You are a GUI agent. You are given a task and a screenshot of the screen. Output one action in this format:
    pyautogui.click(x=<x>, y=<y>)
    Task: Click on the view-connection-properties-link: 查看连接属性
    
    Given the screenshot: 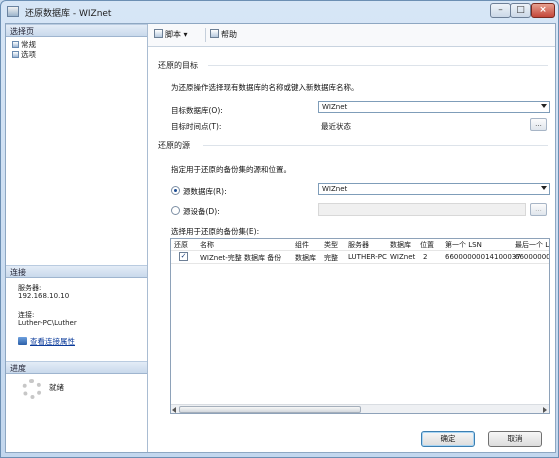 What is the action you would take?
    pyautogui.click(x=46, y=341)
    